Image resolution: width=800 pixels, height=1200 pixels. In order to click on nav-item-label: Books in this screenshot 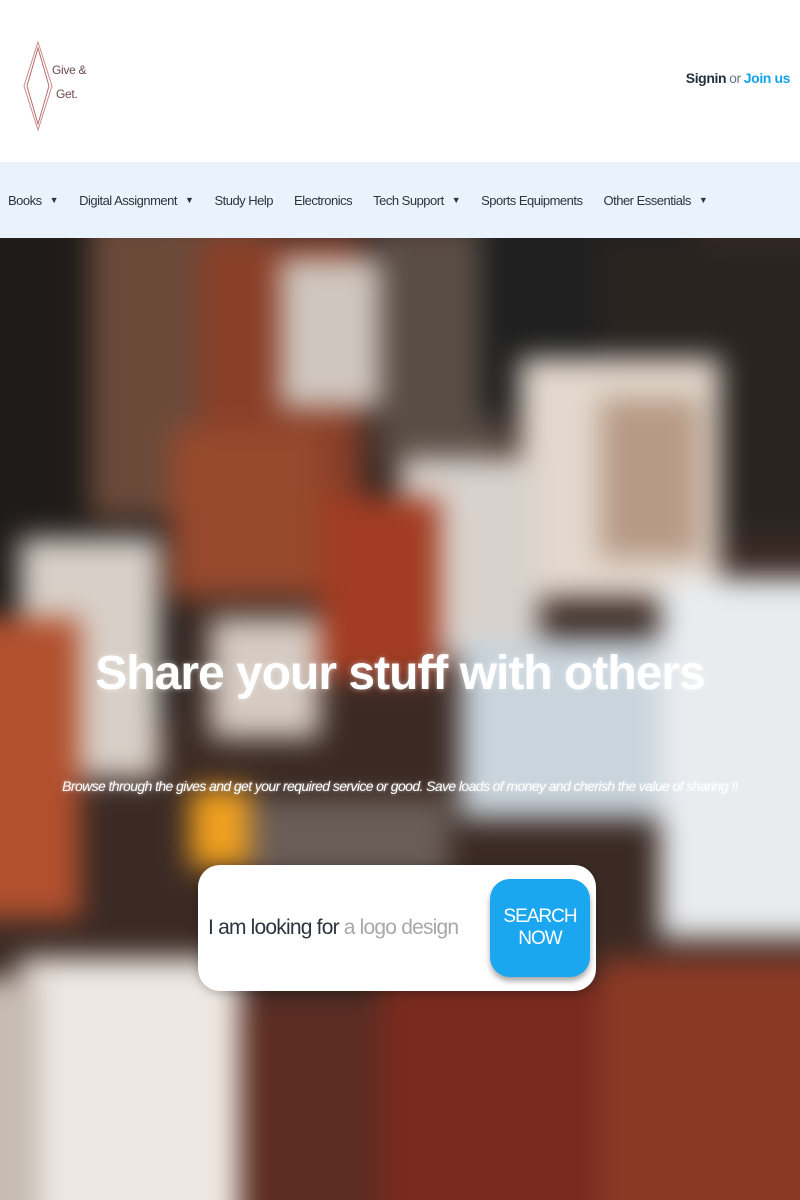, I will do `click(25, 200)`.